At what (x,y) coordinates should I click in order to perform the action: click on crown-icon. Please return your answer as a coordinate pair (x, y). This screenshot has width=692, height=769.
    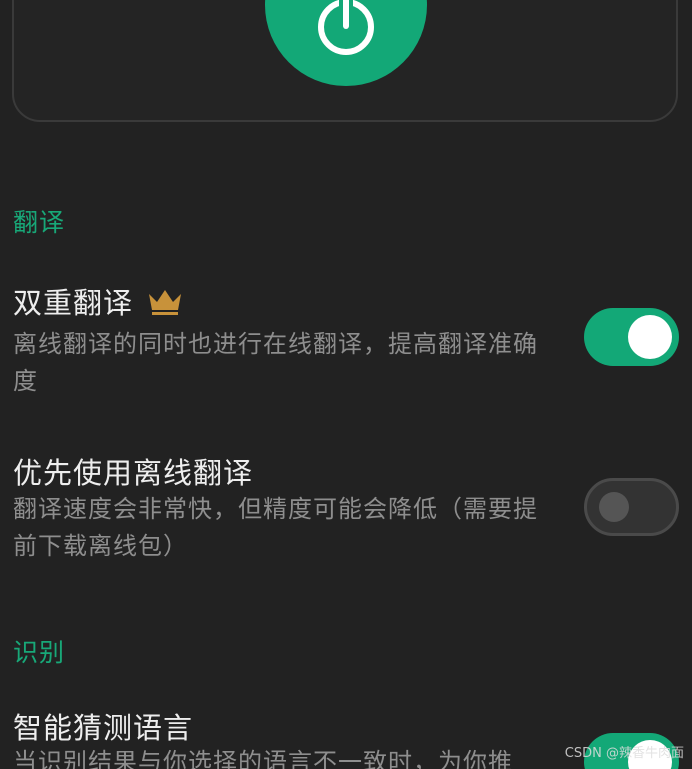
    Looking at the image, I should click on (165, 302).